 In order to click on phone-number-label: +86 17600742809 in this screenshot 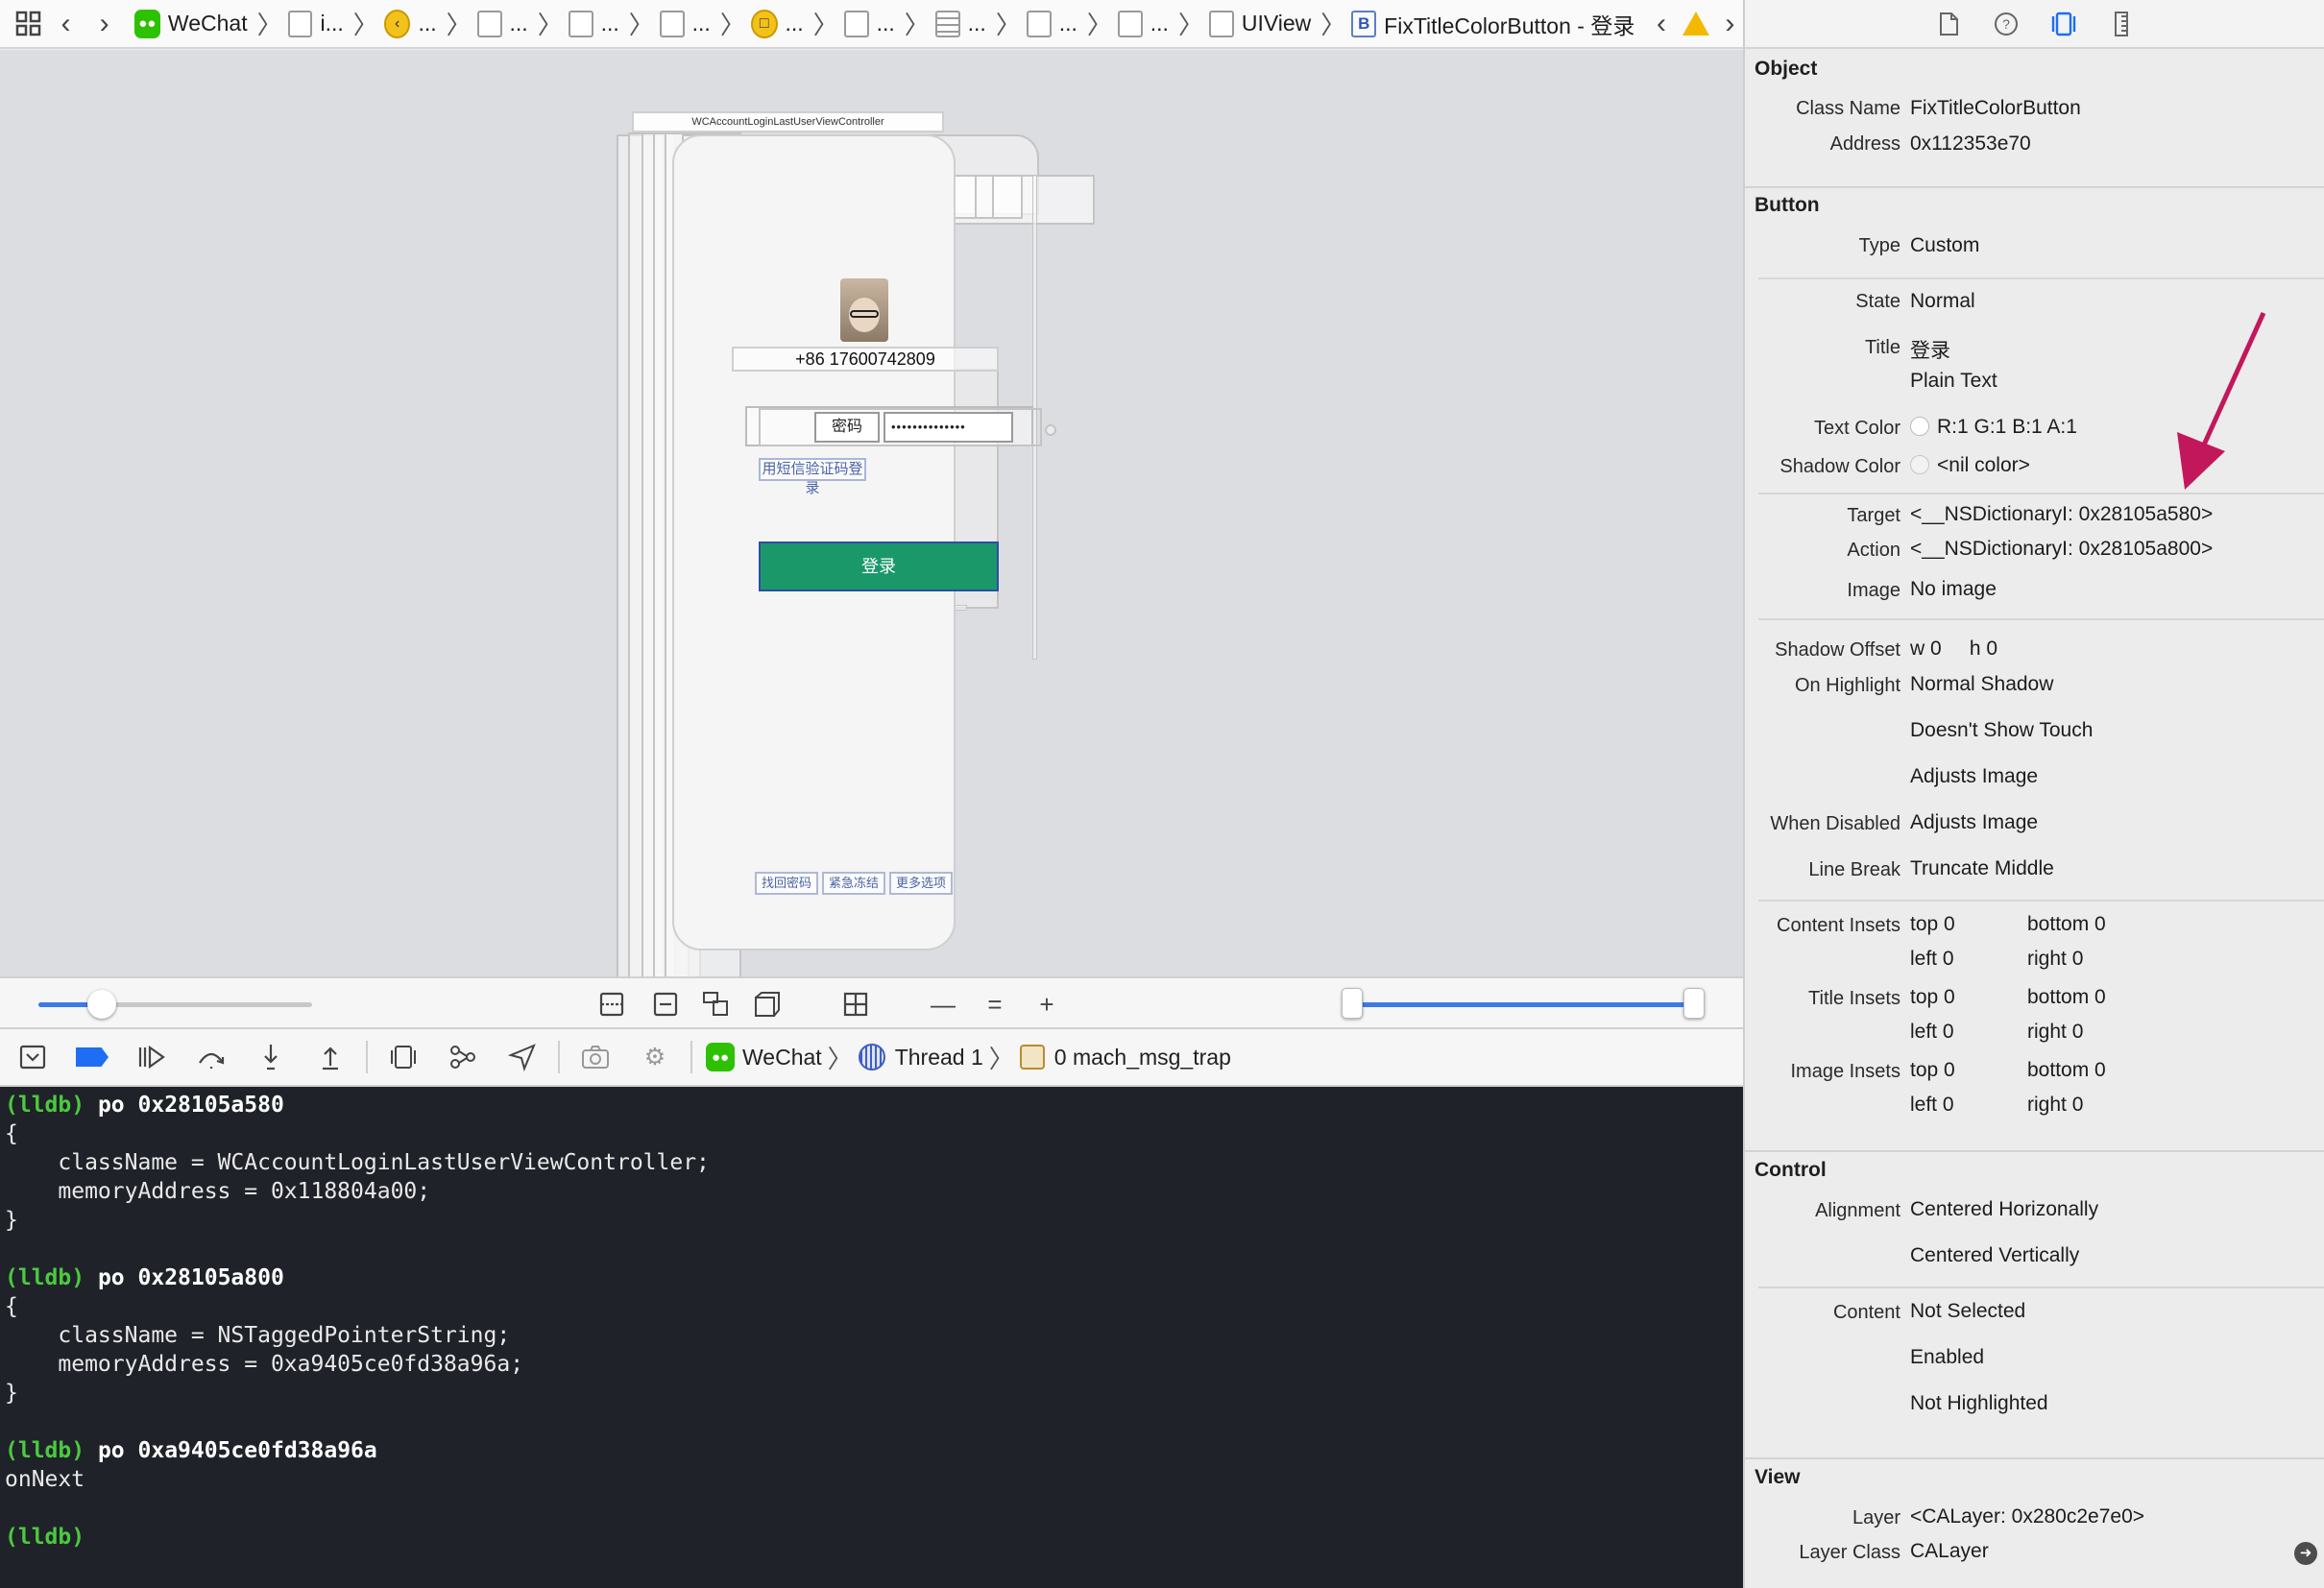, I will do `click(865, 360)`.